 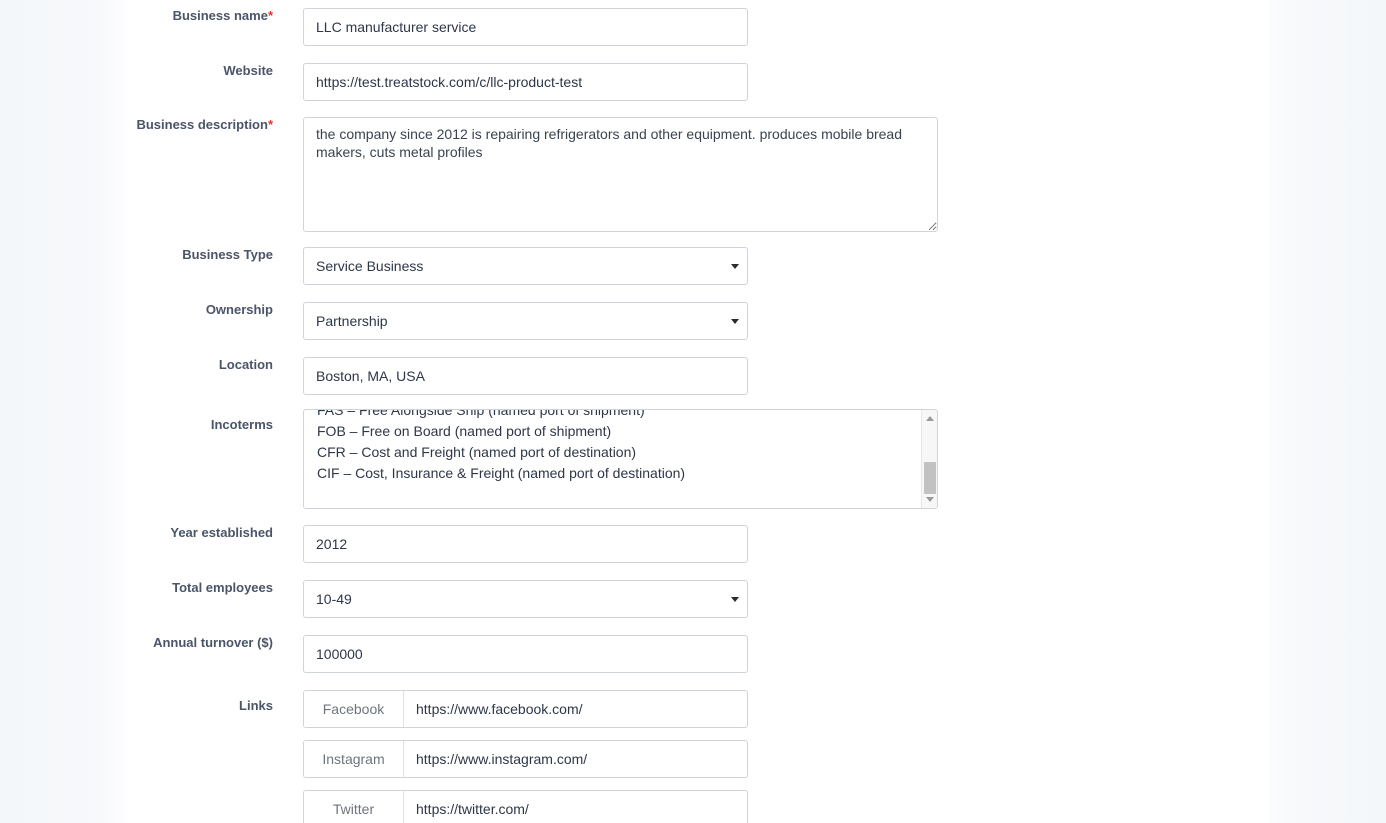 What do you see at coordinates (785, 266) in the screenshot?
I see `field-business-type: Service Business` at bounding box center [785, 266].